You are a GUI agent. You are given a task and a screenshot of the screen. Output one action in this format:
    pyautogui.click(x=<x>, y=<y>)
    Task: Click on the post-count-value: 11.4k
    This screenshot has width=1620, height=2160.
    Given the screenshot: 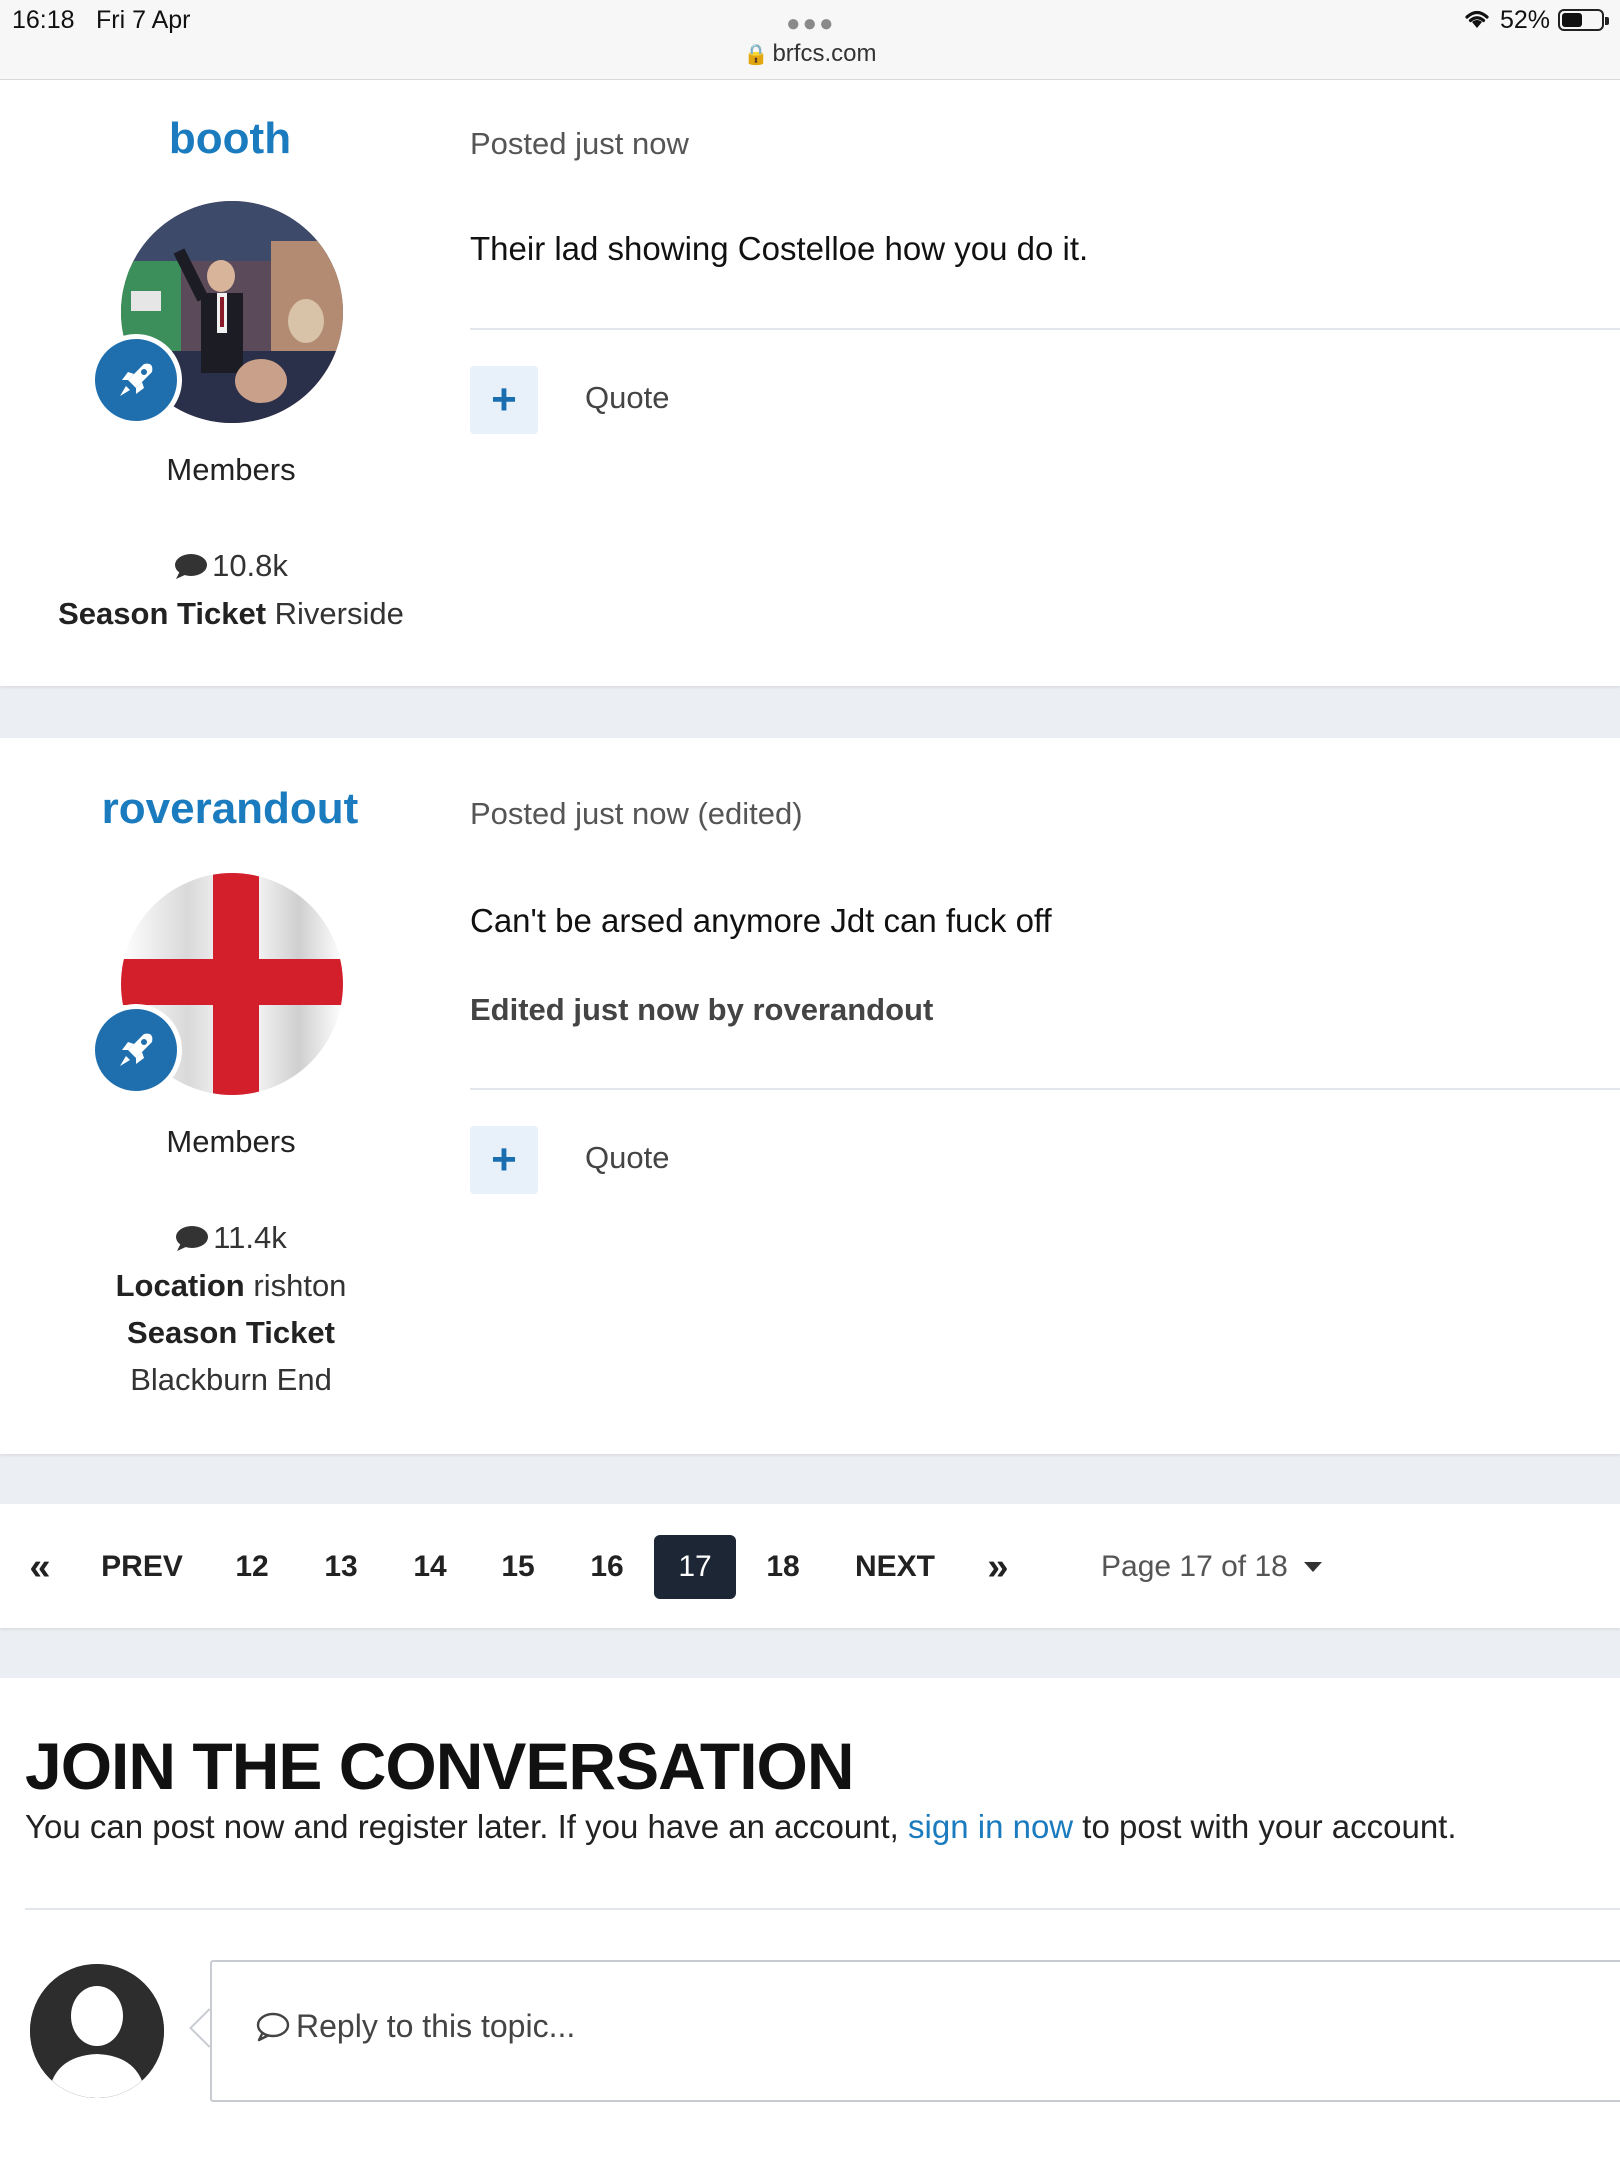 What is the action you would take?
    pyautogui.click(x=250, y=1237)
    